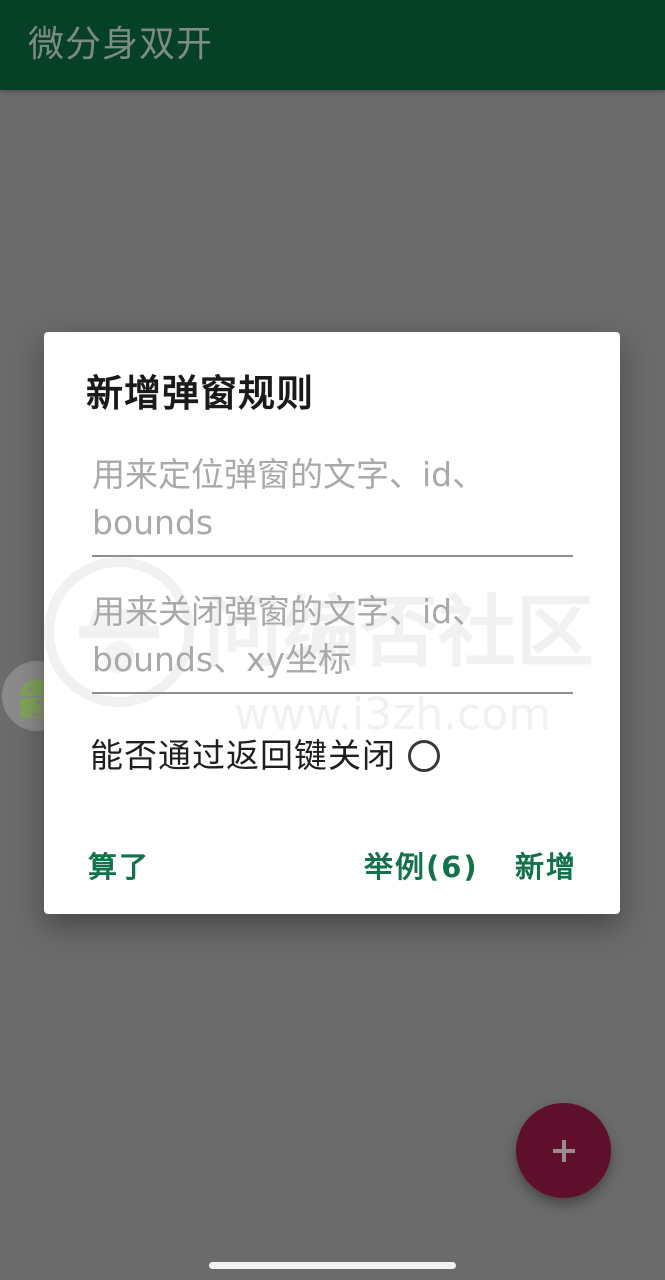  Describe the element at coordinates (332, 501) in the screenshot. I see `locate-popup-input` at that location.